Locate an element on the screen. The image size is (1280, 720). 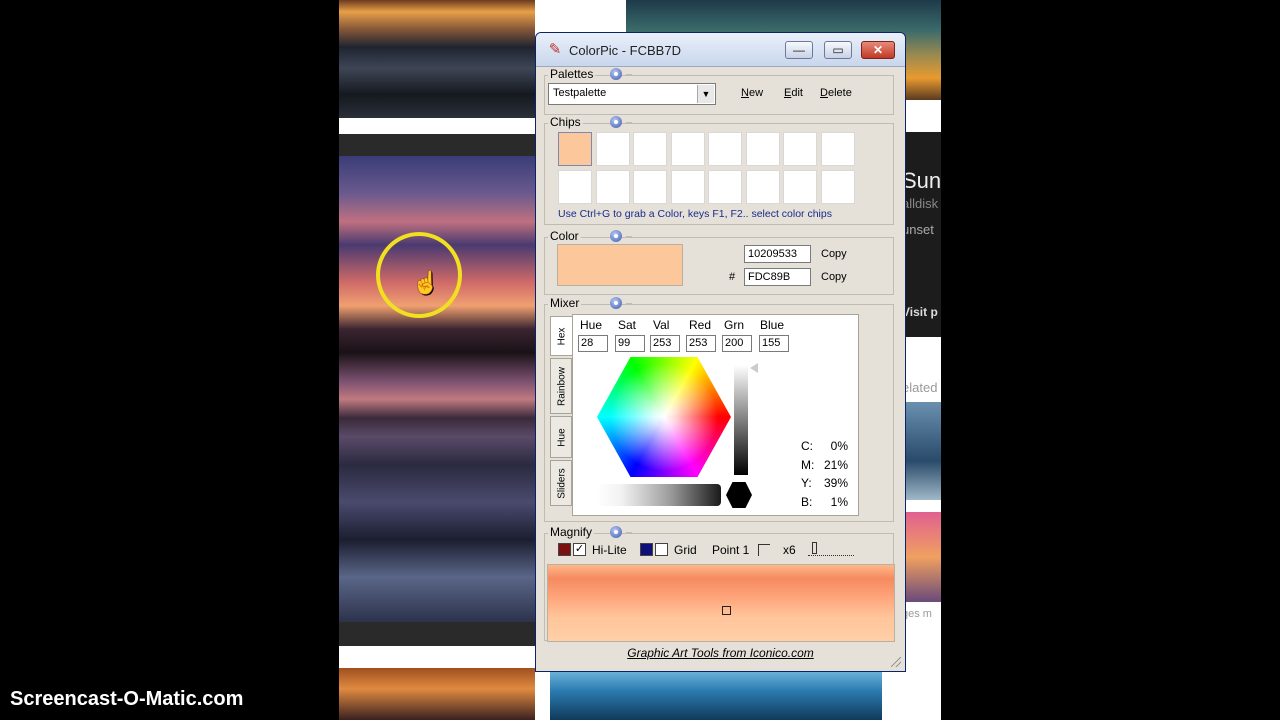
delete-palette-button: Delete is located at coordinates (836, 93).